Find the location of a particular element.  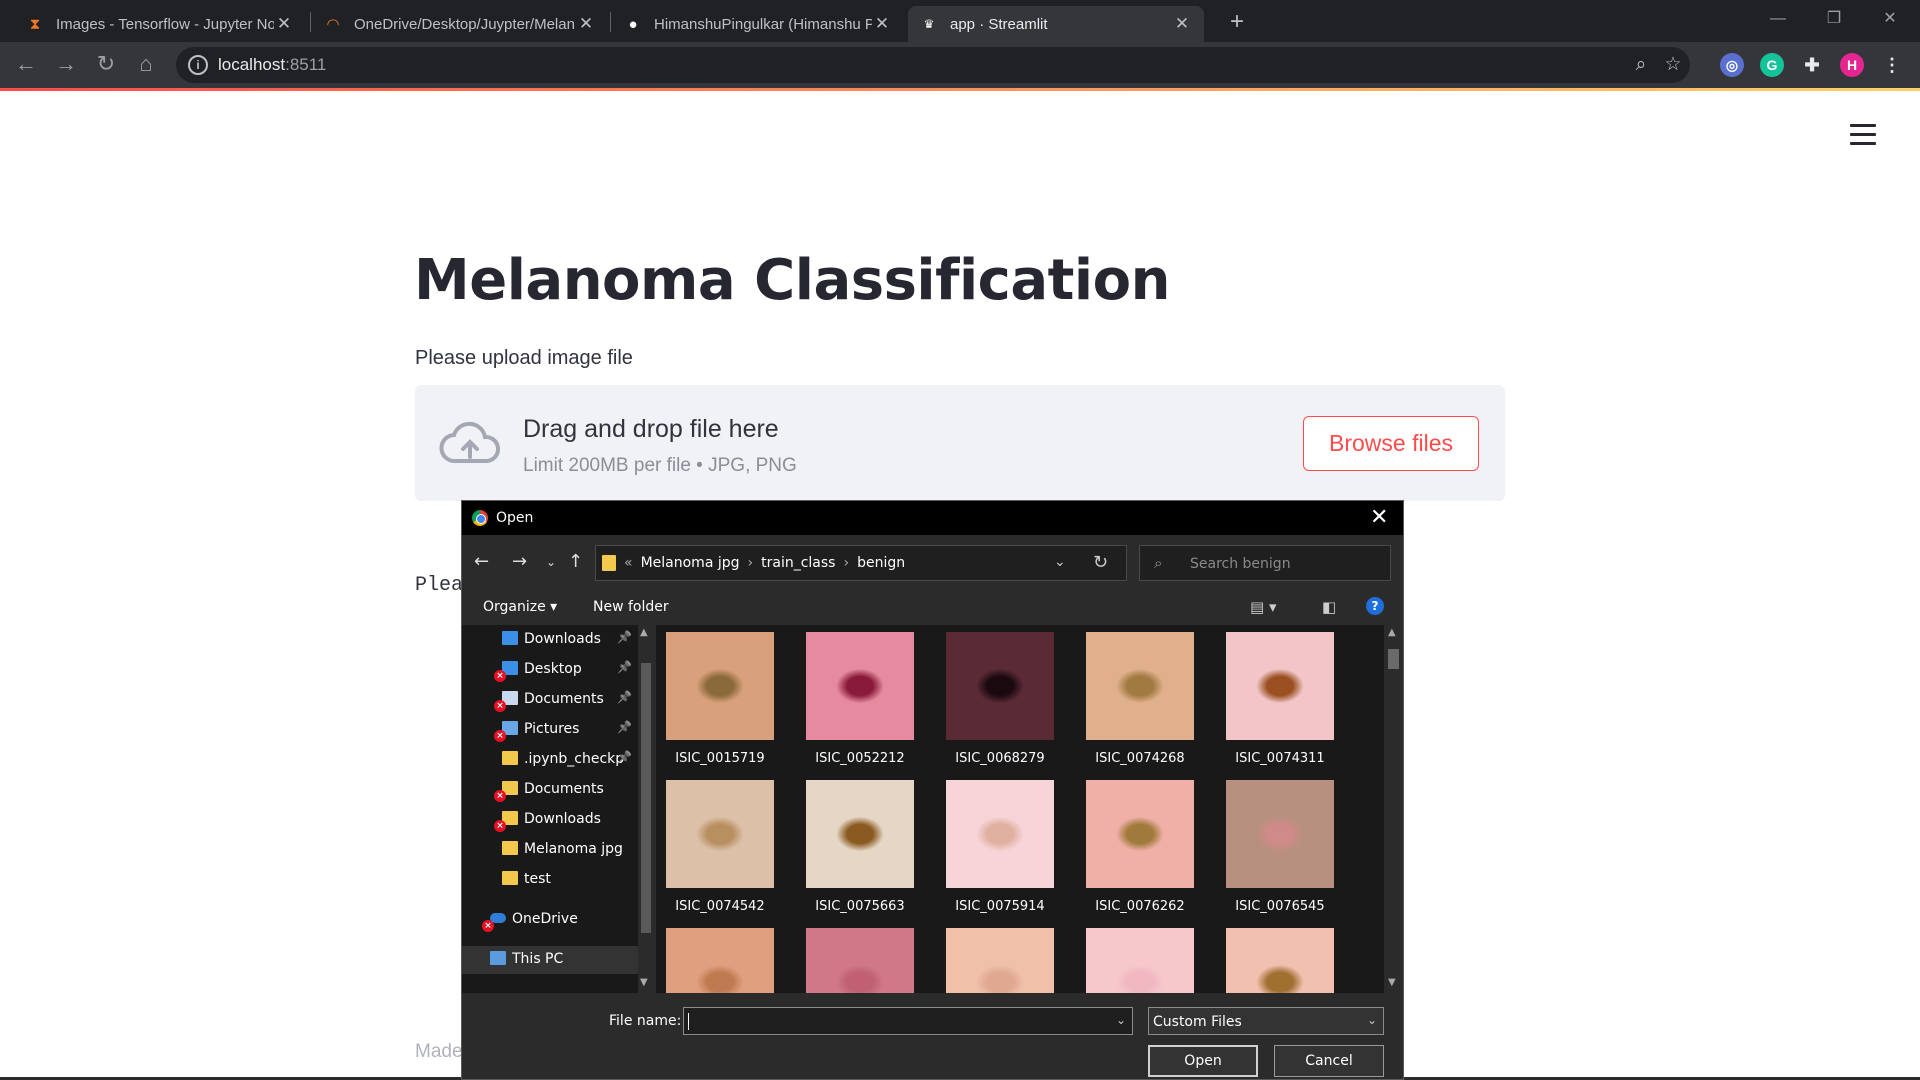

dialog-close-icon: ✕ is located at coordinates (1379, 517).